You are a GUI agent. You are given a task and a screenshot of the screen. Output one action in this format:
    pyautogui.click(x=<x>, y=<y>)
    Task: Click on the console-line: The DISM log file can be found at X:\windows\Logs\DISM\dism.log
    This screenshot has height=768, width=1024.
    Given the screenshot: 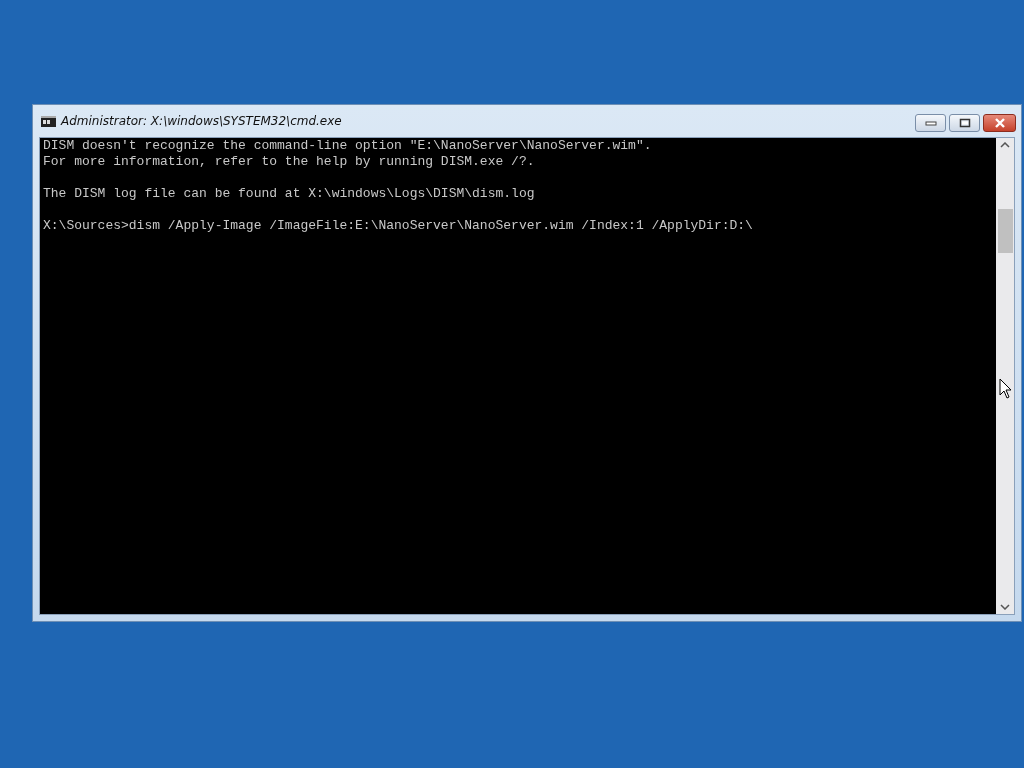 What is the action you would take?
    pyautogui.click(x=289, y=194)
    